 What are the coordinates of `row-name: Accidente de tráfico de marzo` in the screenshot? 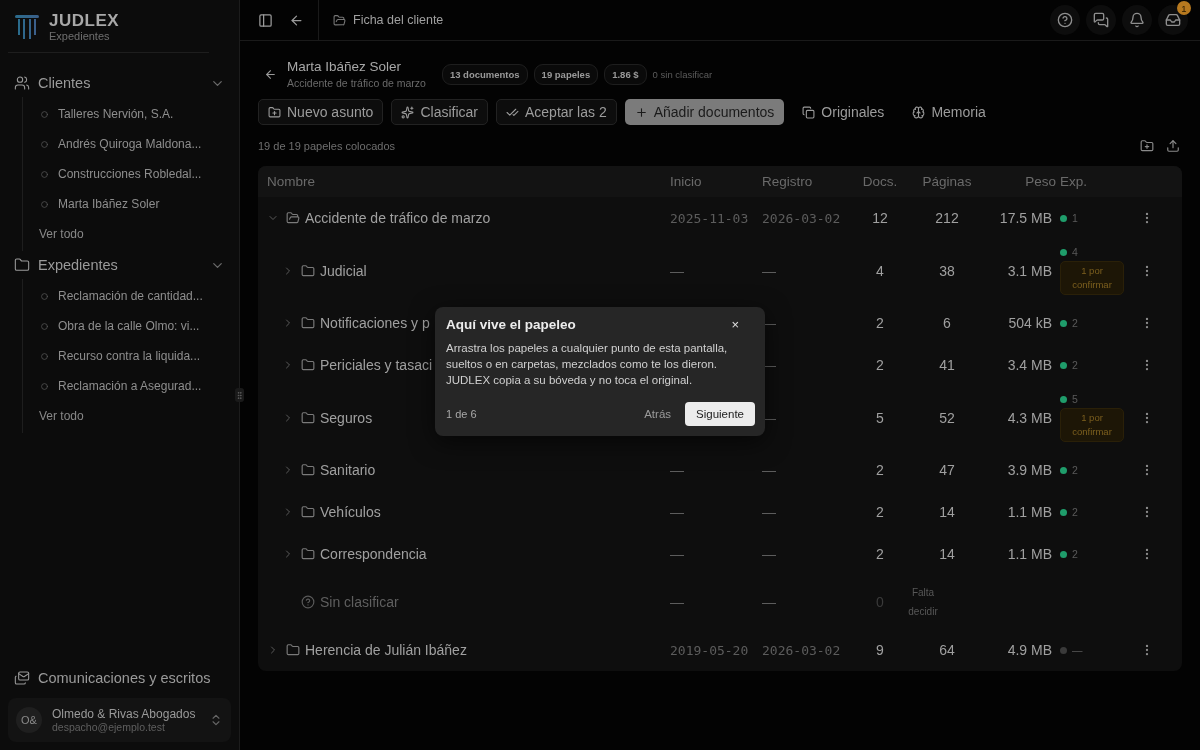 It's located at (398, 218).